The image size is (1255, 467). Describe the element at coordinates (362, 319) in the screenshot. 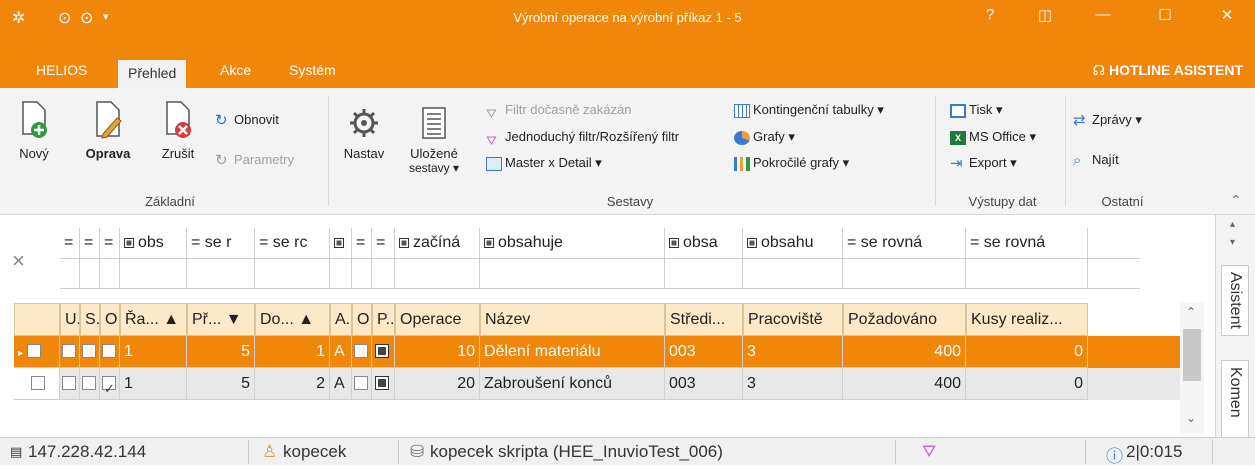

I see `header-o2: O..` at that location.